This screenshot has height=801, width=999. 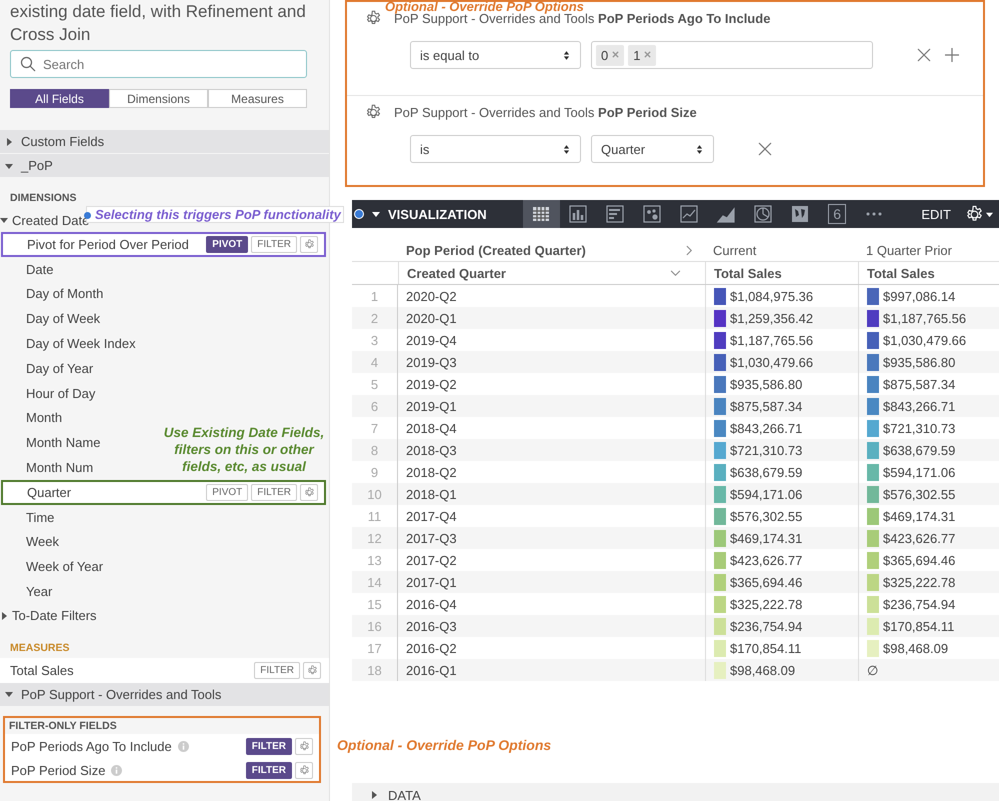 What do you see at coordinates (54, 616) in the screenshot?
I see `field-group-label: To-Date Filters` at bounding box center [54, 616].